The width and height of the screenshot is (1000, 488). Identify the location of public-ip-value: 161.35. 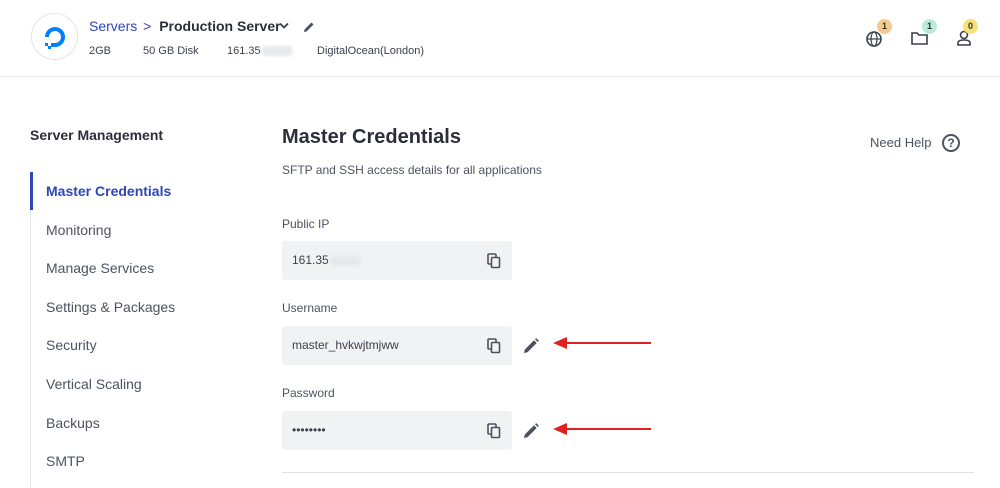
(326, 260).